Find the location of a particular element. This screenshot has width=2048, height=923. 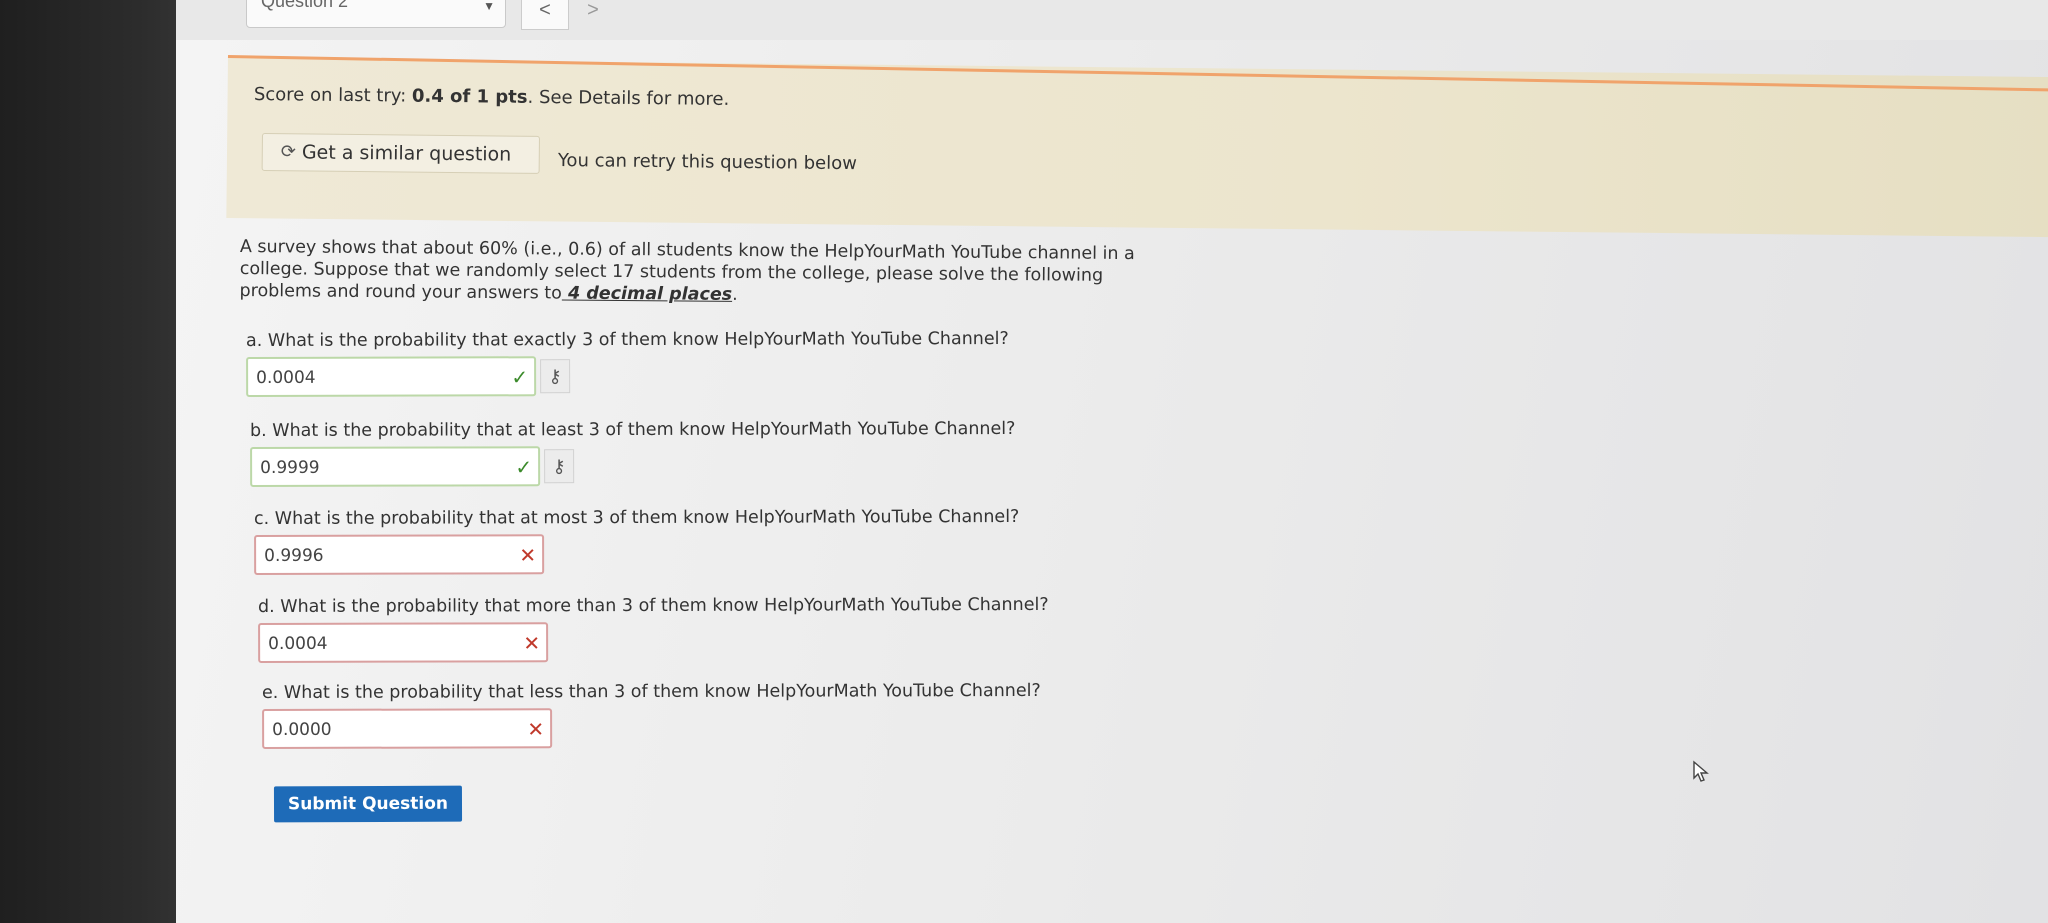

problem-text-end: . is located at coordinates (735, 294).